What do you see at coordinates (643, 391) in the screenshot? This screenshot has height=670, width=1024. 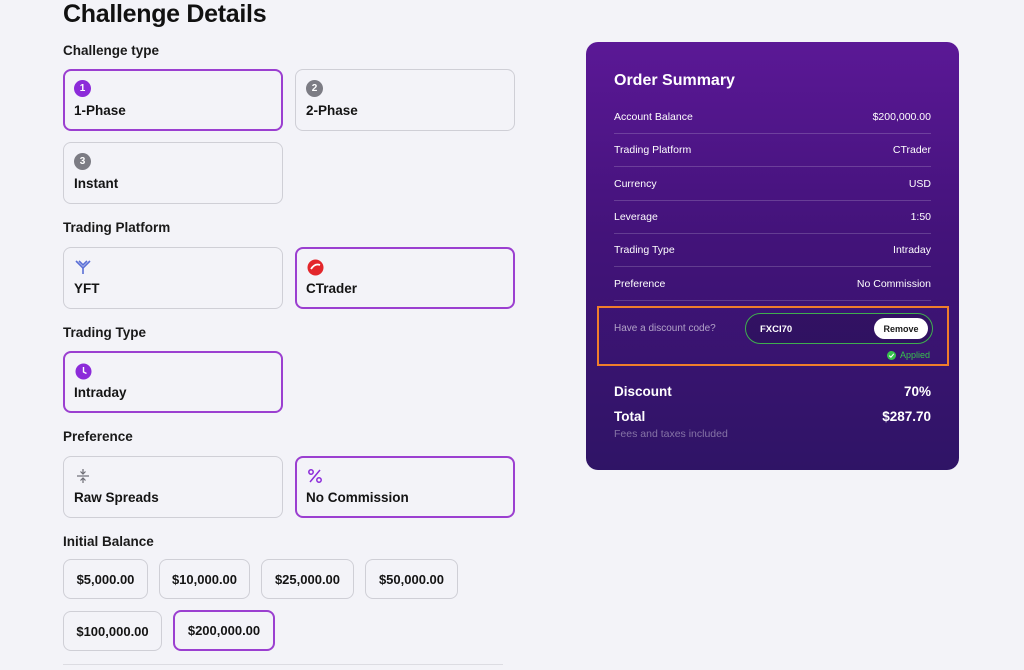 I see `discount-label: Discount` at bounding box center [643, 391].